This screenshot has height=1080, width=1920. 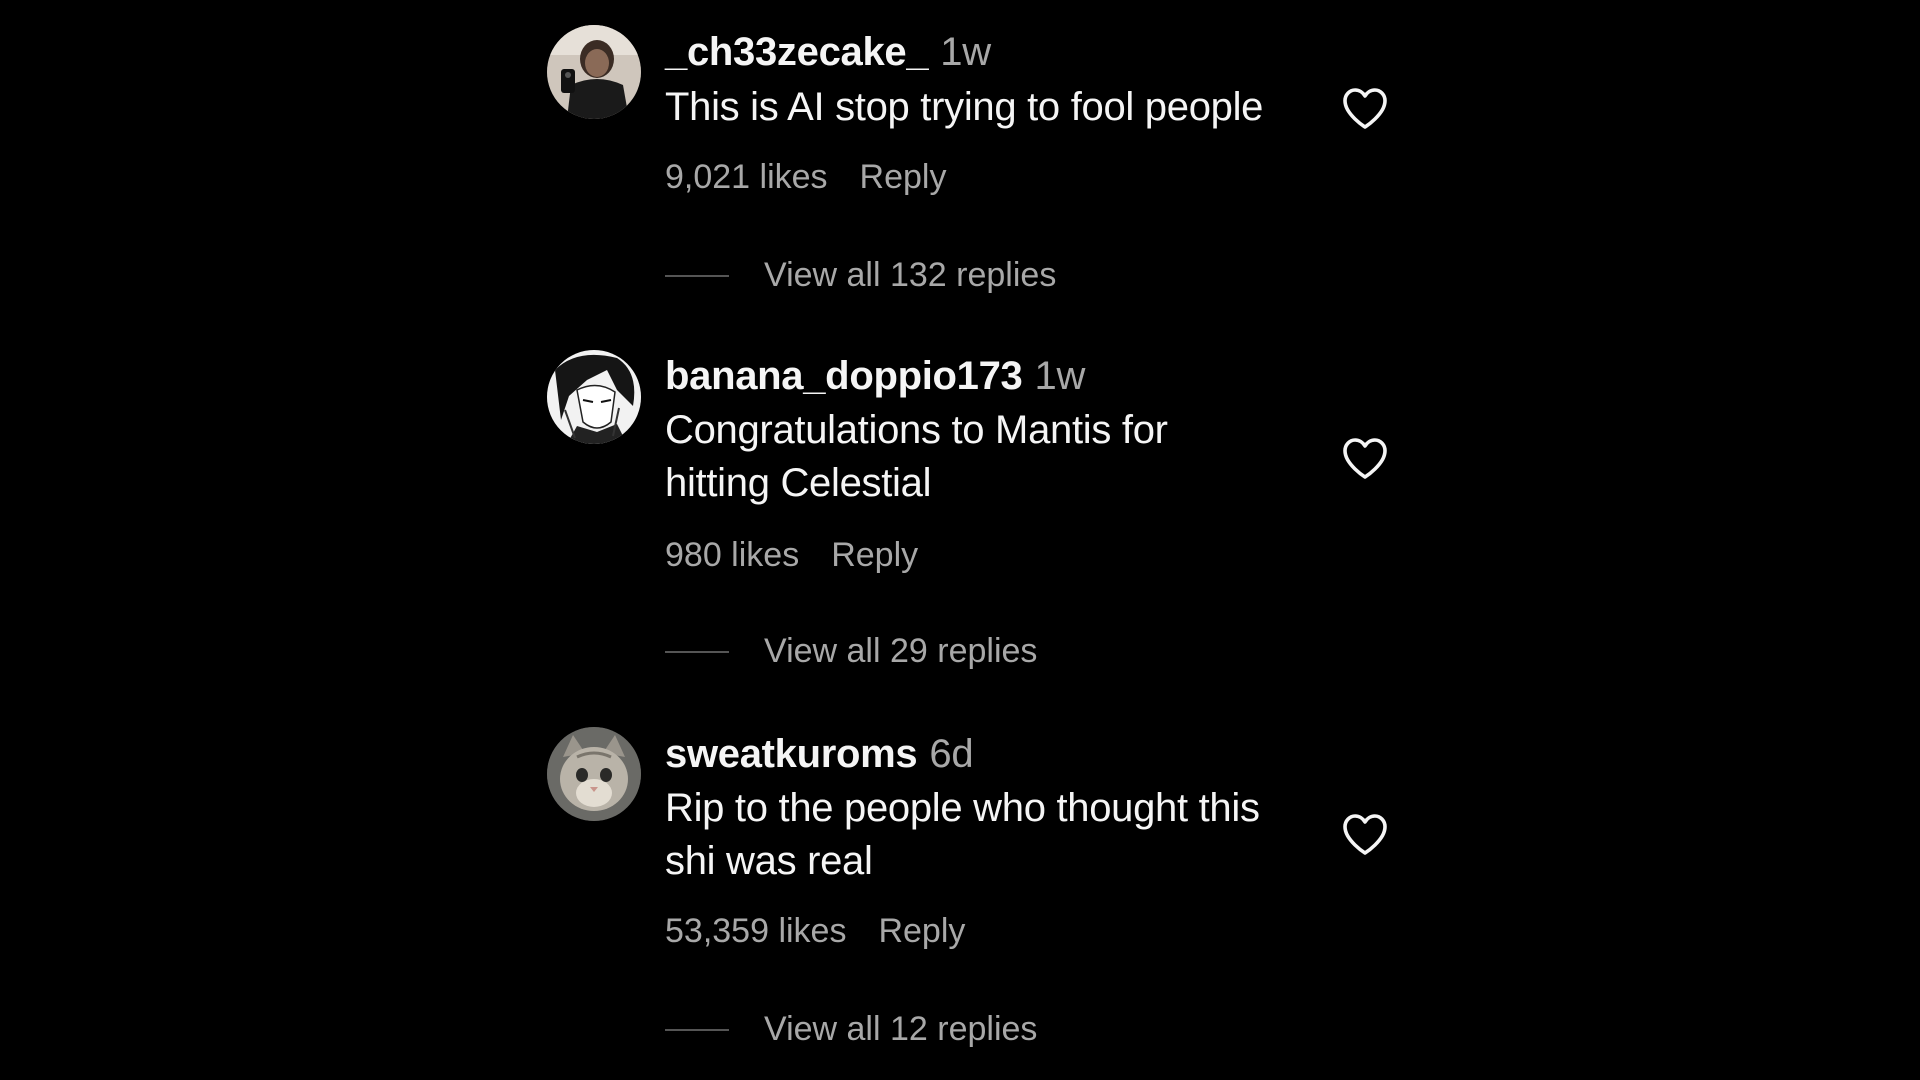 I want to click on username-text: banana_doppio173, so click(x=844, y=376).